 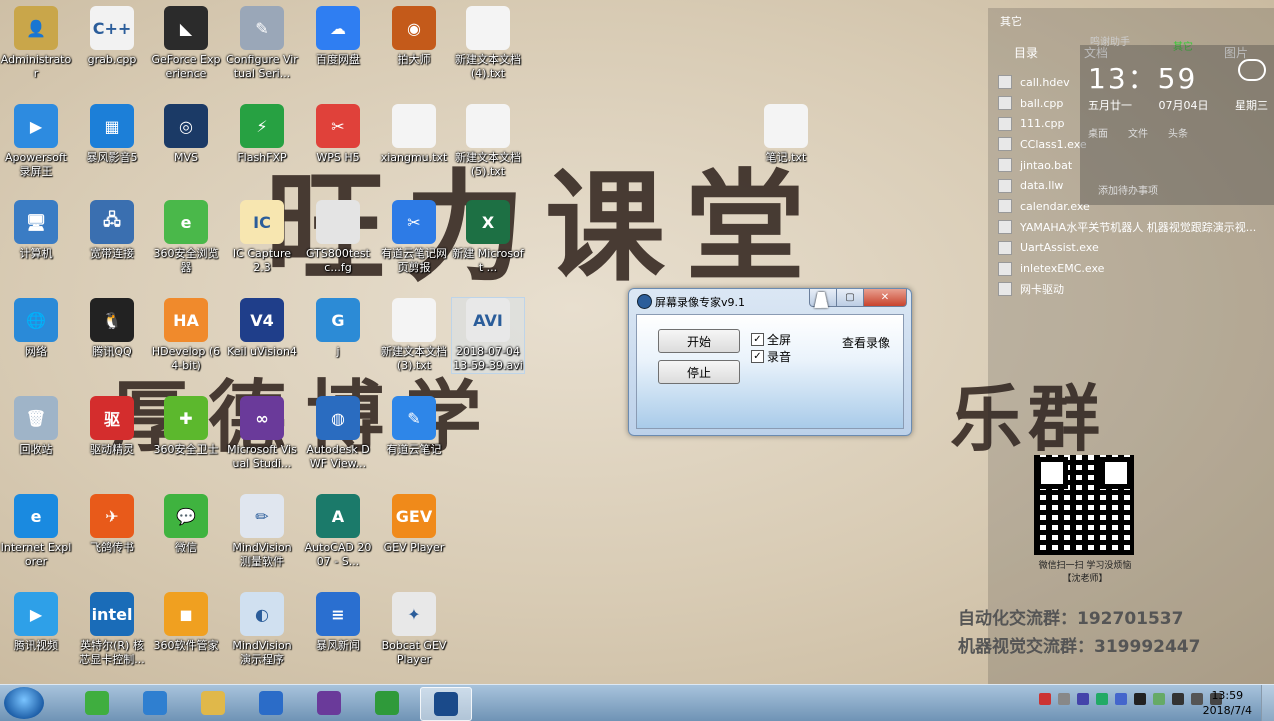 What do you see at coordinates (112, 328) in the screenshot?
I see `desktop-icon: 🐧 腾讯QQ` at bounding box center [112, 328].